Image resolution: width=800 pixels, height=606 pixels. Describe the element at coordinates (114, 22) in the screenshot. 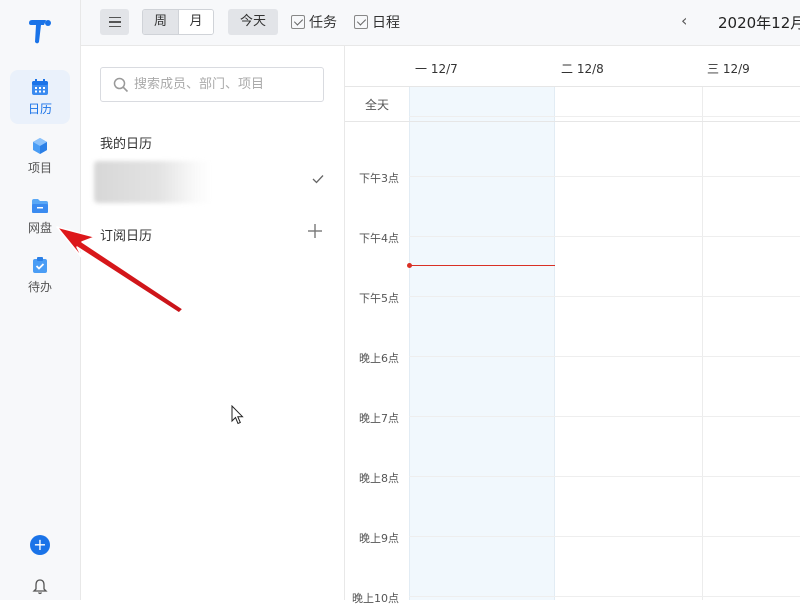

I see `menu-toggle-button` at that location.